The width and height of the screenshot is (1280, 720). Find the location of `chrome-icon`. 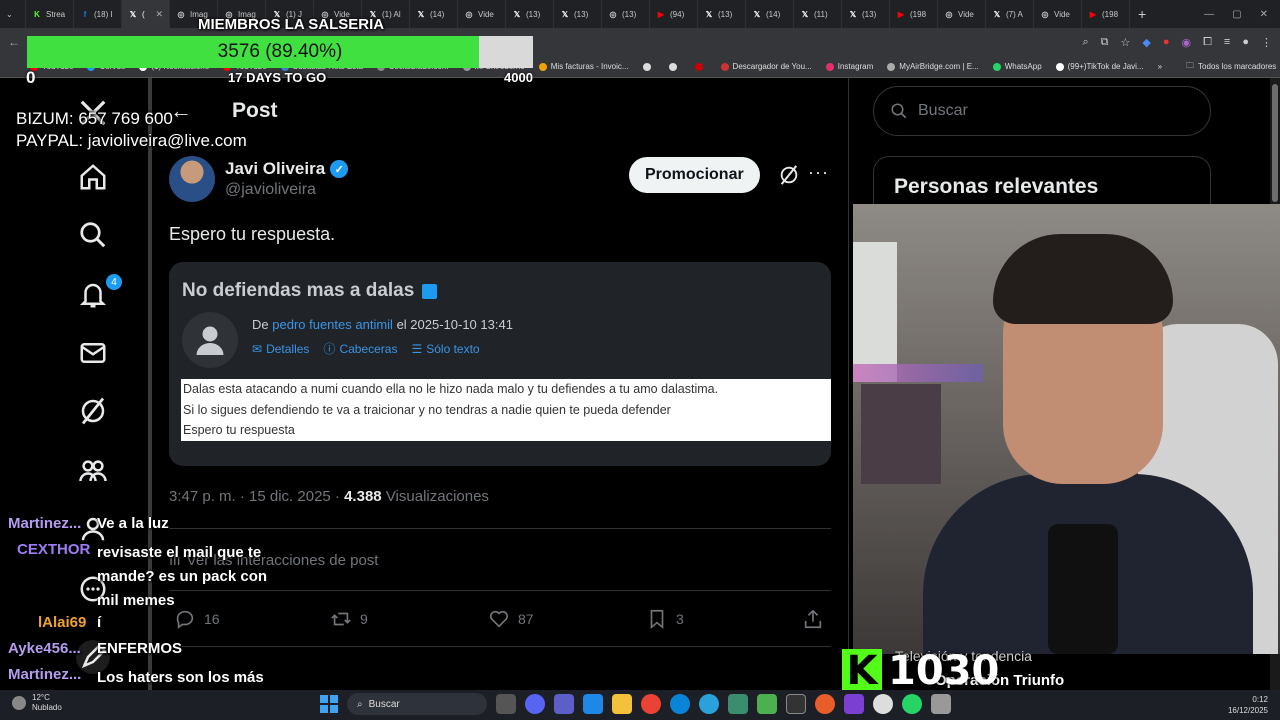

chrome-icon is located at coordinates (651, 704).